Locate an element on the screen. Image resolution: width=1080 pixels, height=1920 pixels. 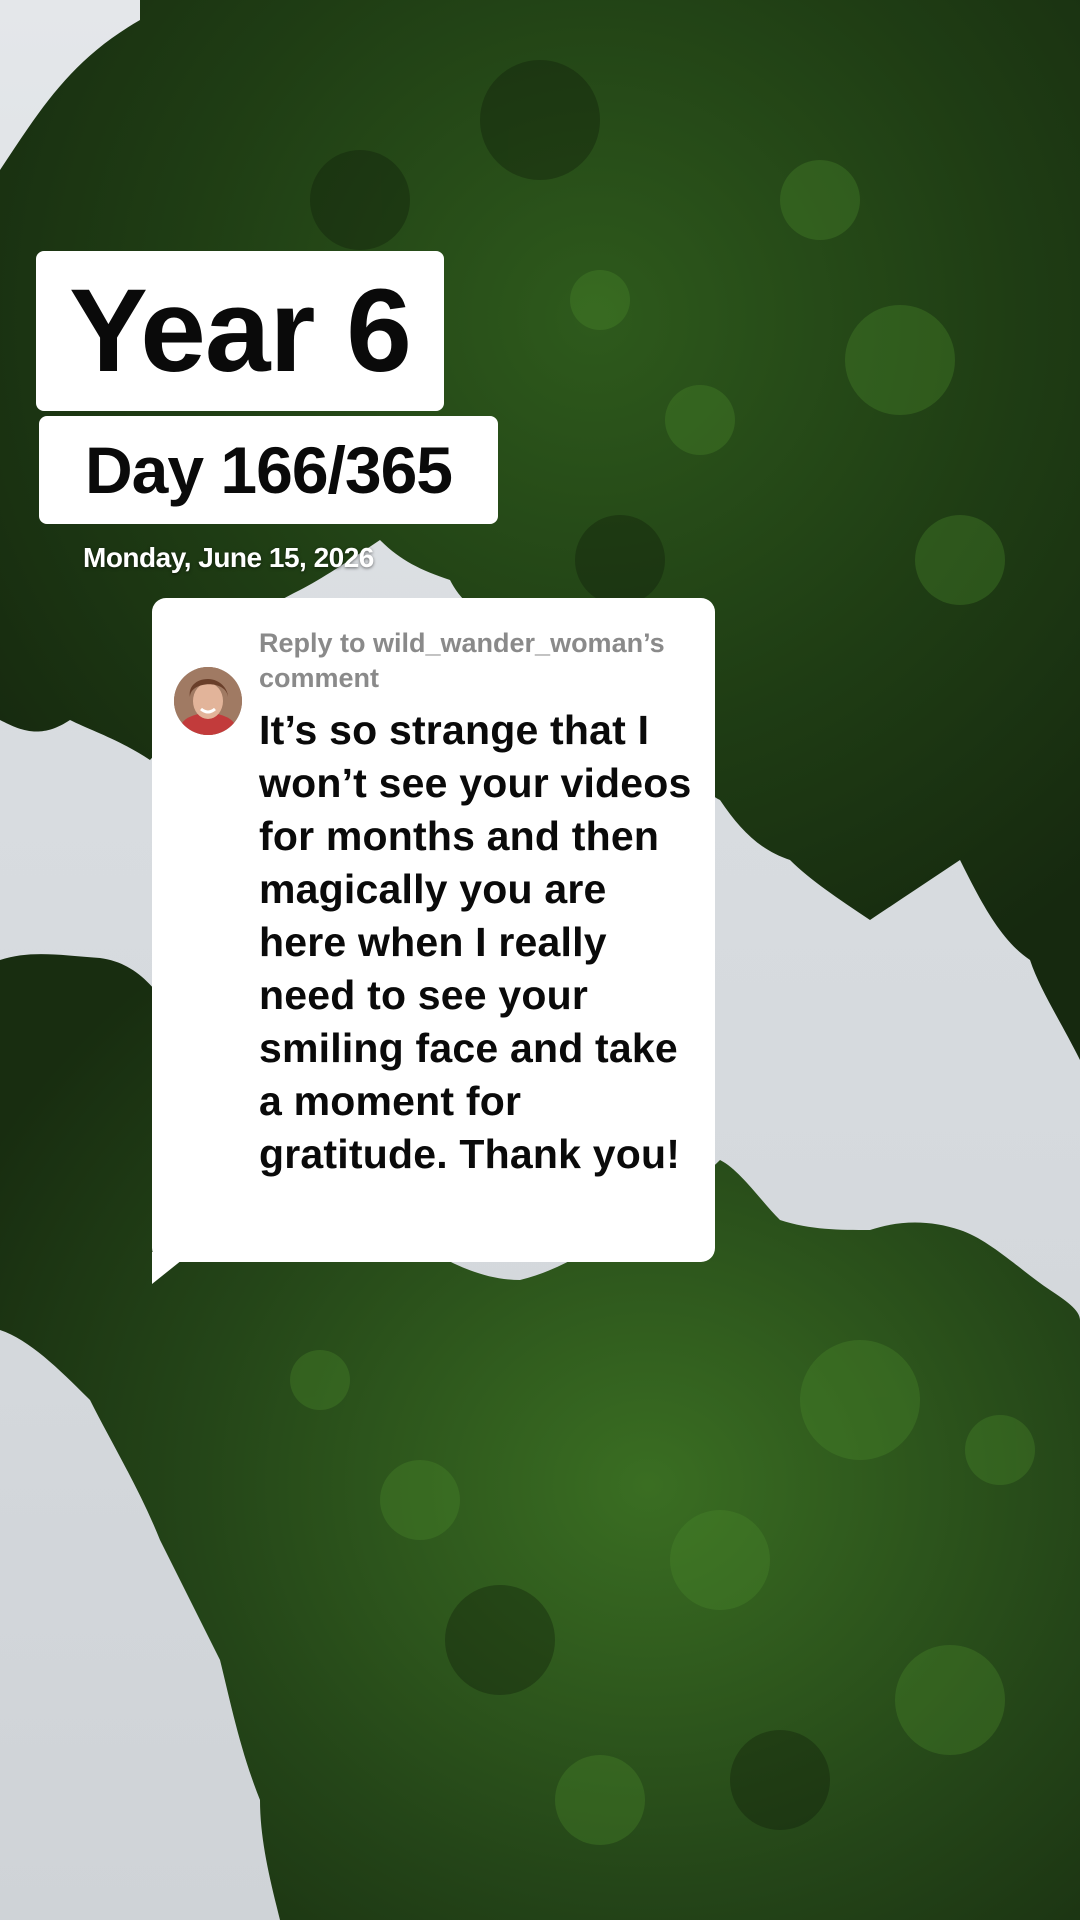
reply-comment-tail is located at coordinates (172, 1268).